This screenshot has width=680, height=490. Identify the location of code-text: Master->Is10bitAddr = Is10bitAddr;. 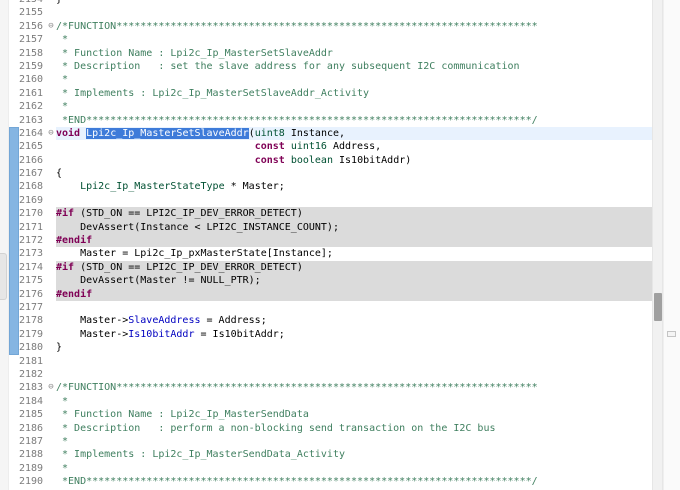
(354, 334).